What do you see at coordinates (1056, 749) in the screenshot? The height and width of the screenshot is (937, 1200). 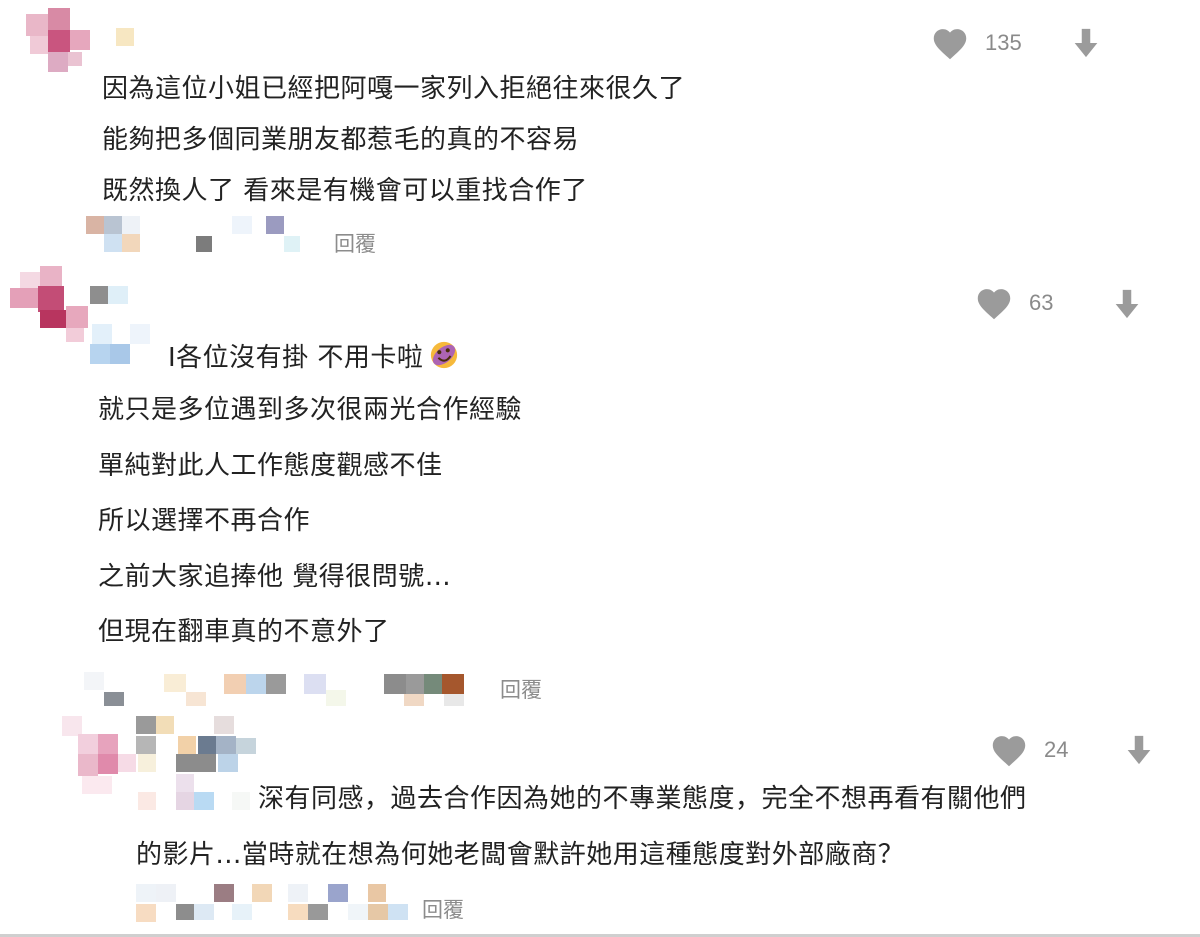 I see `like-count: 24` at bounding box center [1056, 749].